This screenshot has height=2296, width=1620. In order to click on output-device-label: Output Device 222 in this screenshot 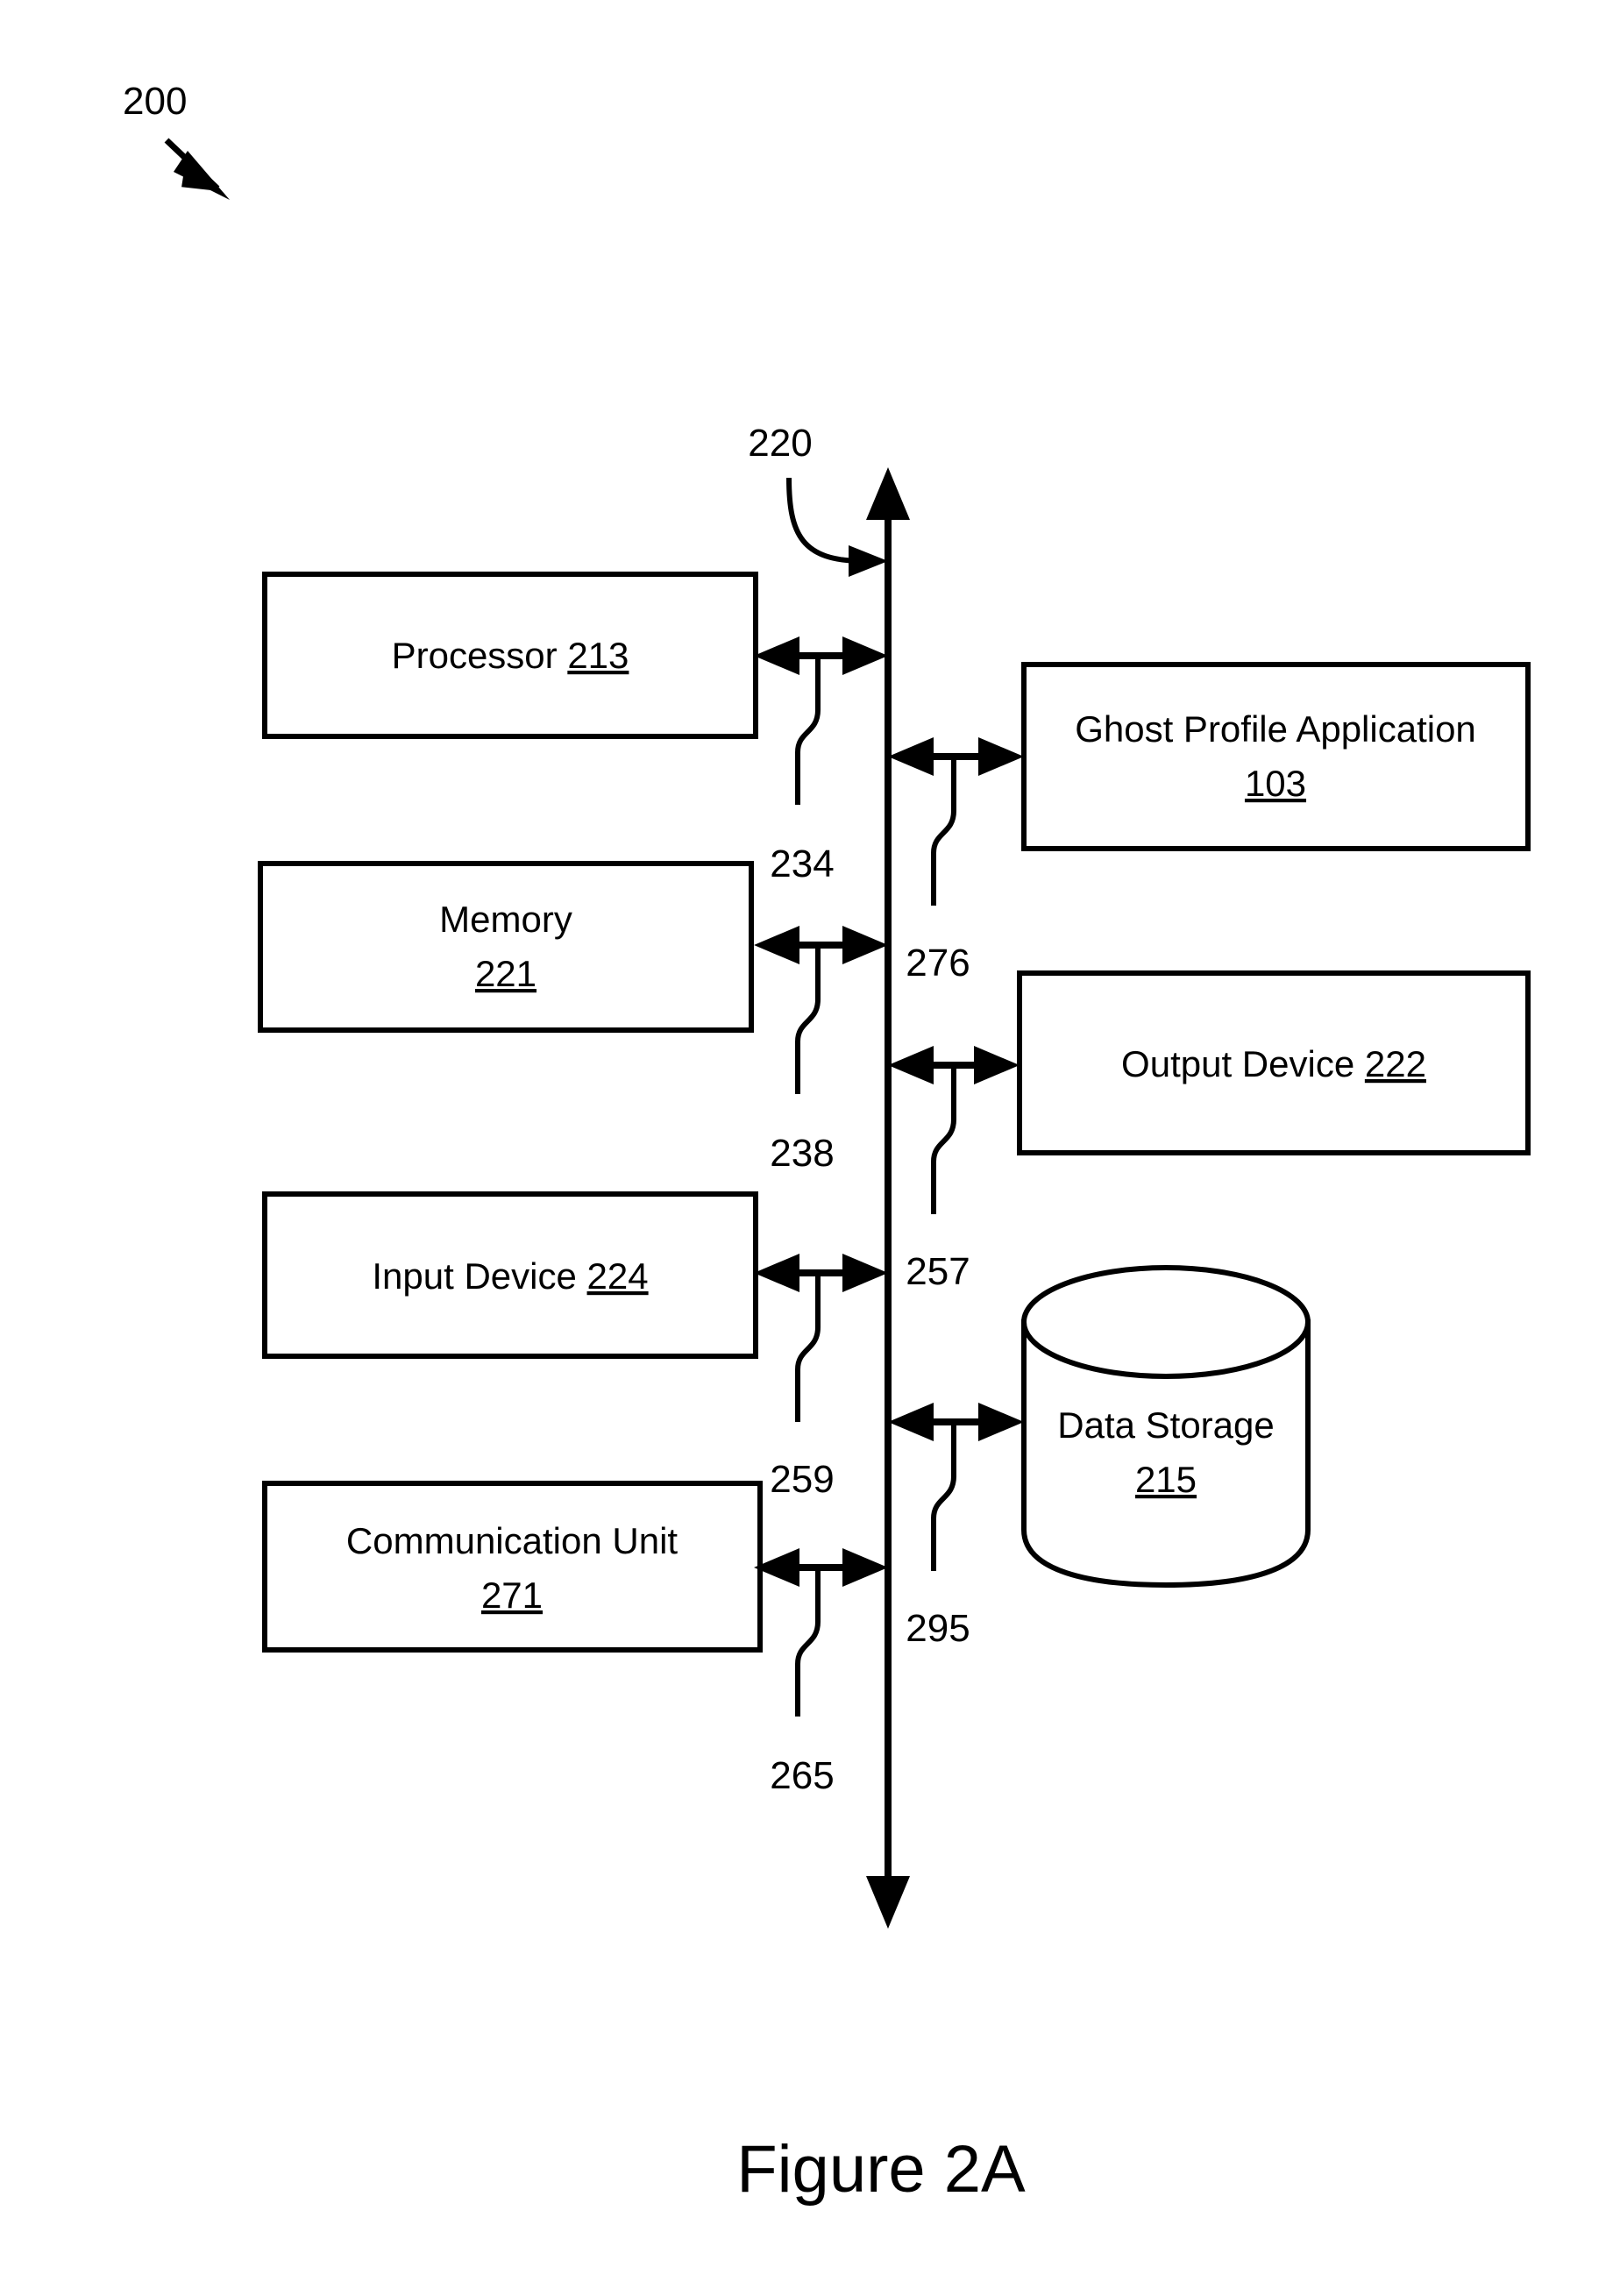, I will do `click(1273, 1063)`.